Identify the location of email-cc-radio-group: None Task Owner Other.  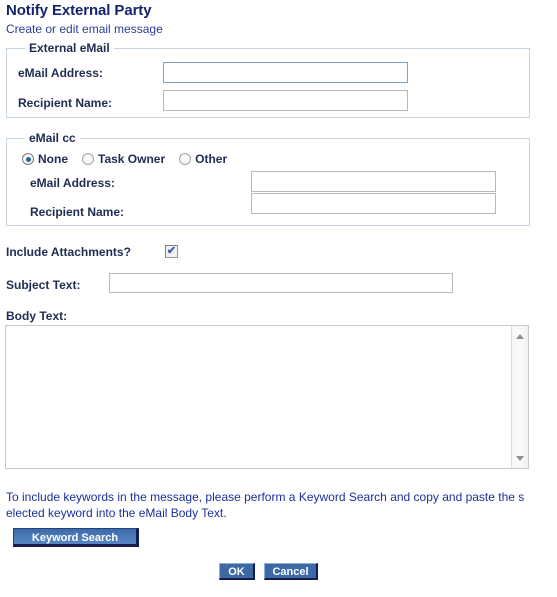
(131, 159).